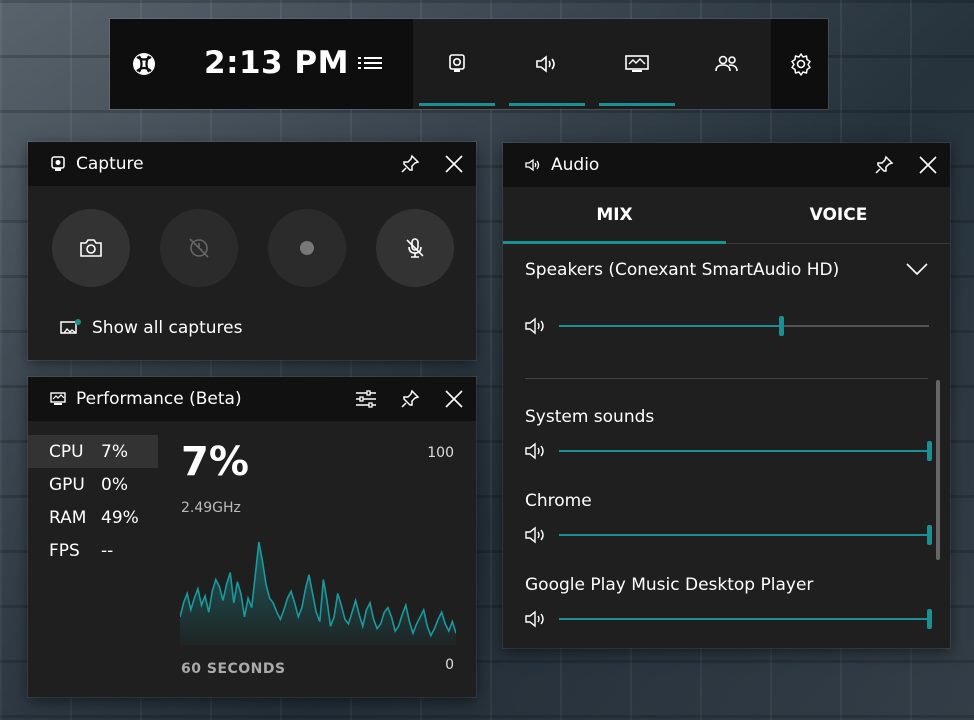  Describe the element at coordinates (110, 164) in the screenshot. I see `capture-title: Capture` at that location.